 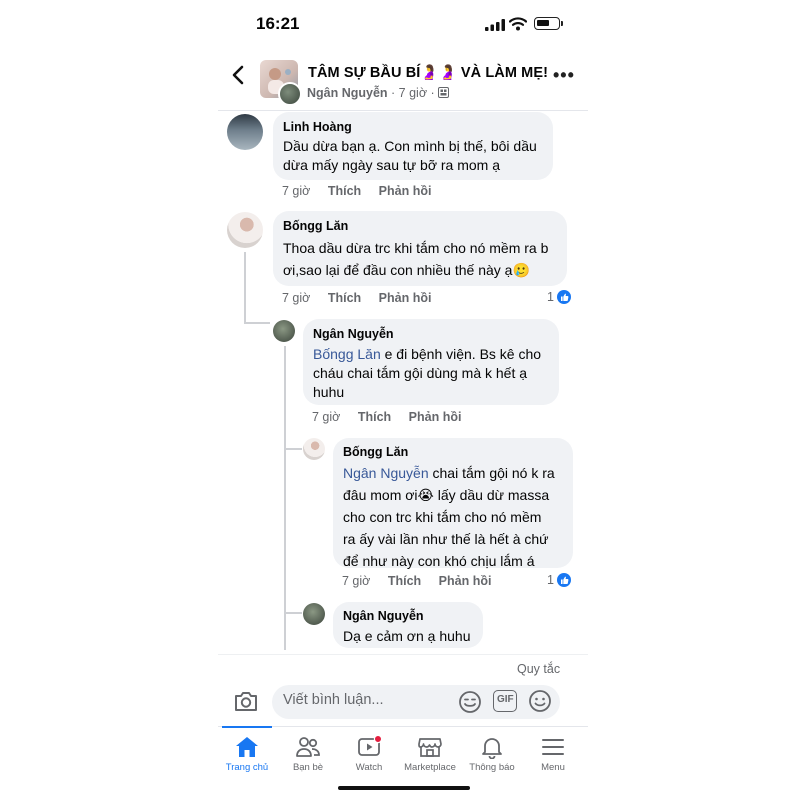 I want to click on emoji-icon, so click(x=540, y=701).